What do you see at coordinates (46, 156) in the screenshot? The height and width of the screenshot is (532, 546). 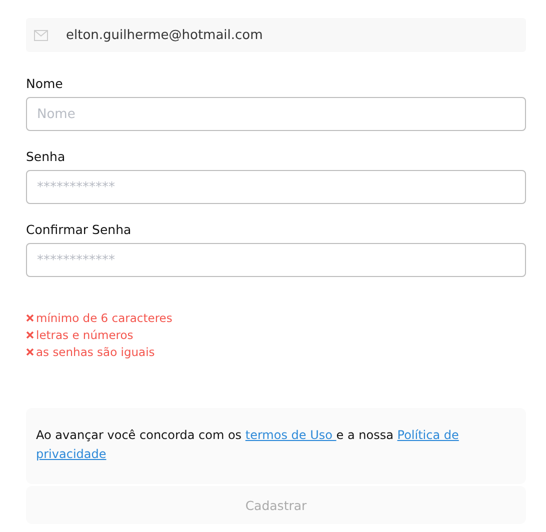 I see `field-label: Senha` at bounding box center [46, 156].